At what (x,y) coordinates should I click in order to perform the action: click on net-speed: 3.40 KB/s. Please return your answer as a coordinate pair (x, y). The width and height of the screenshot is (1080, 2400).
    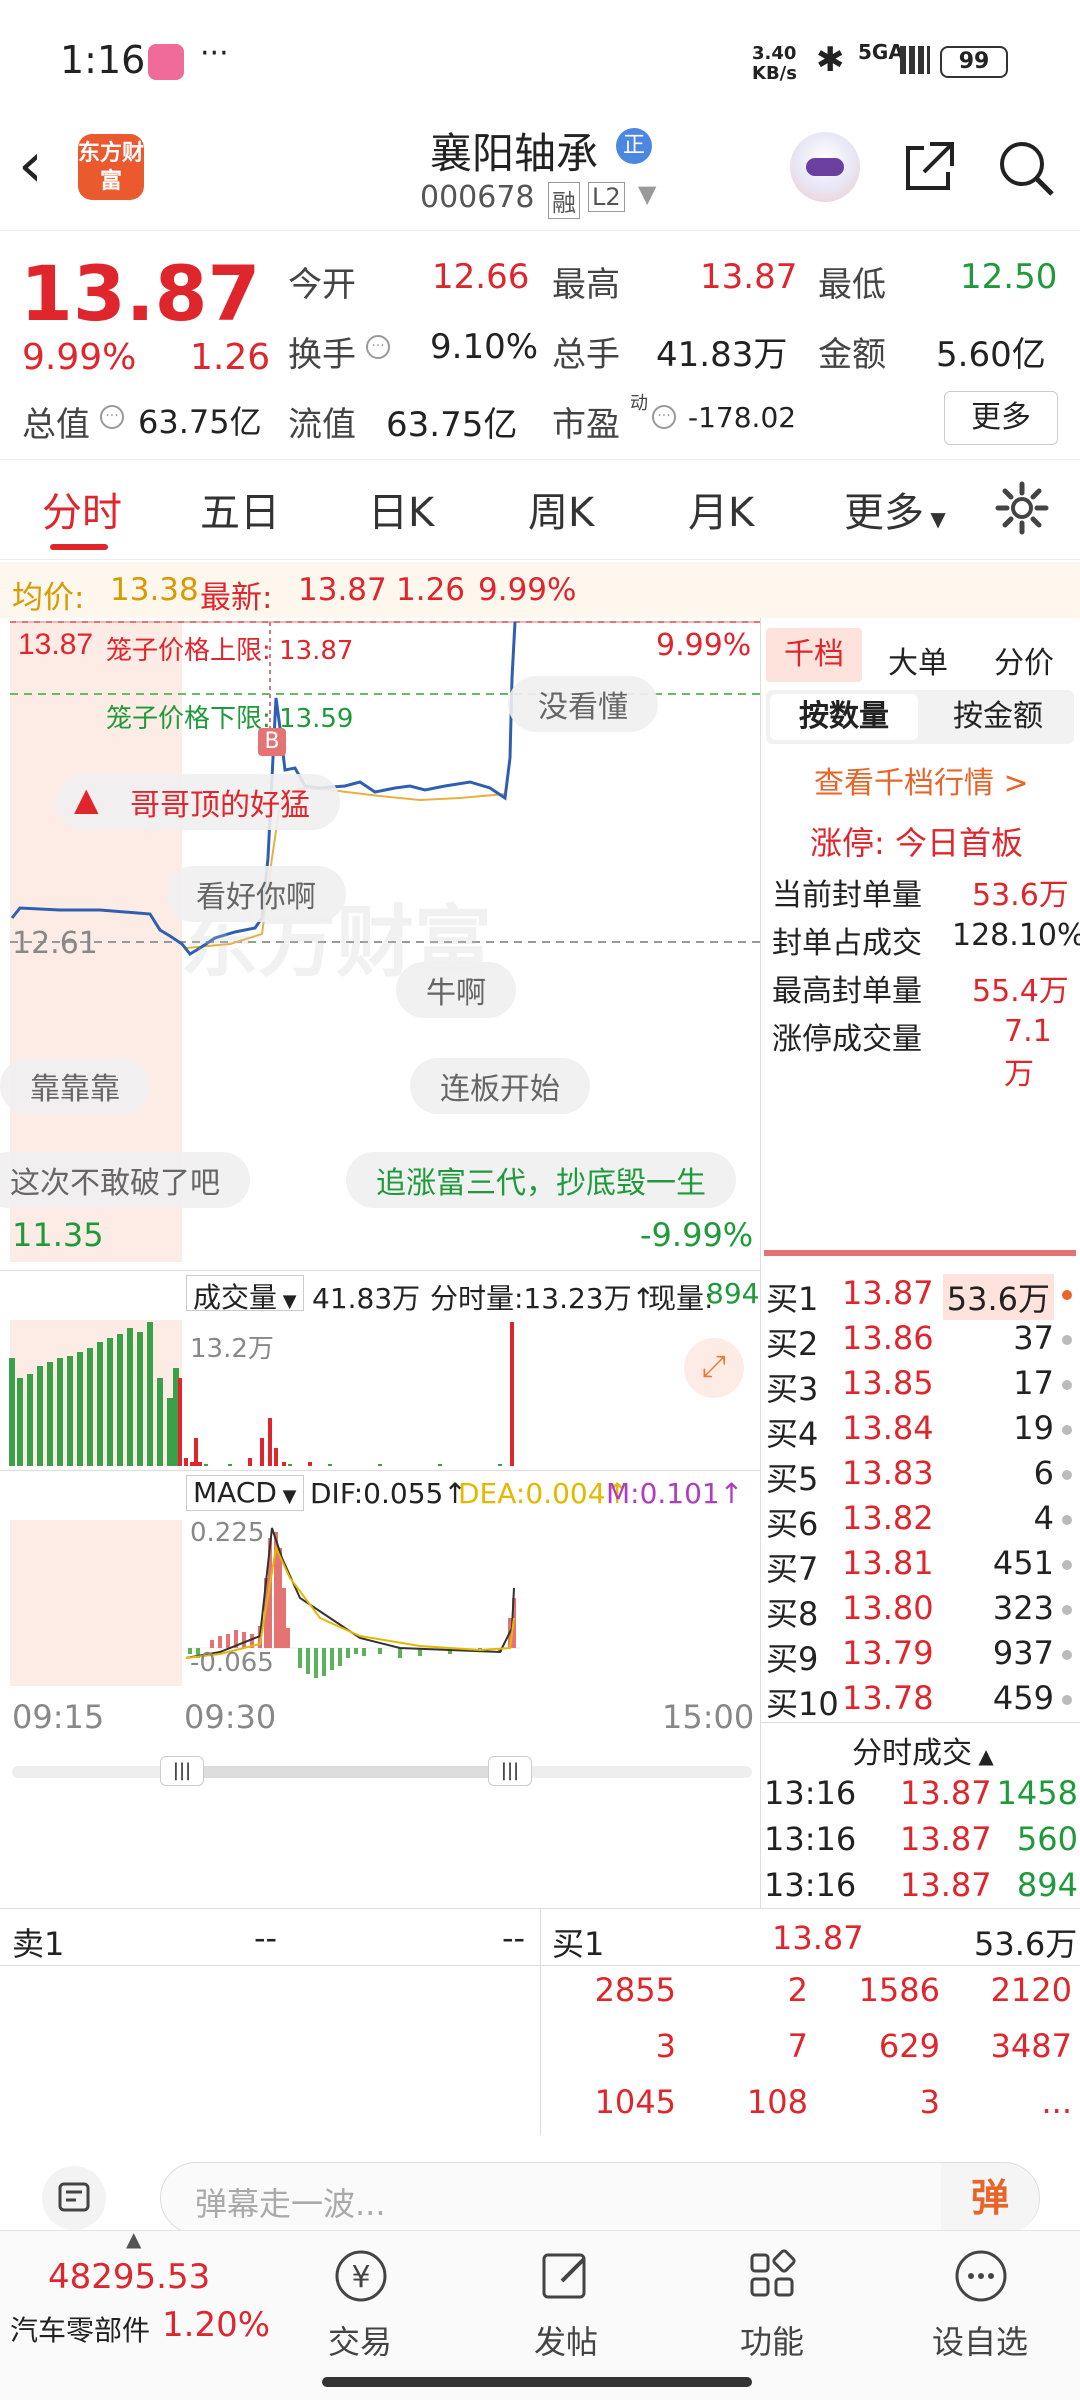
    Looking at the image, I should click on (774, 63).